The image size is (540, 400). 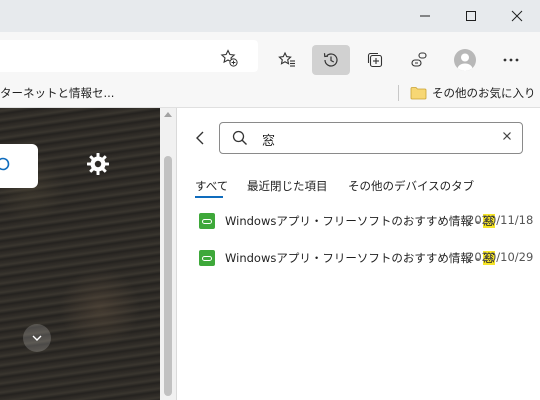 I want to click on maximize-button, so click(x=471, y=16).